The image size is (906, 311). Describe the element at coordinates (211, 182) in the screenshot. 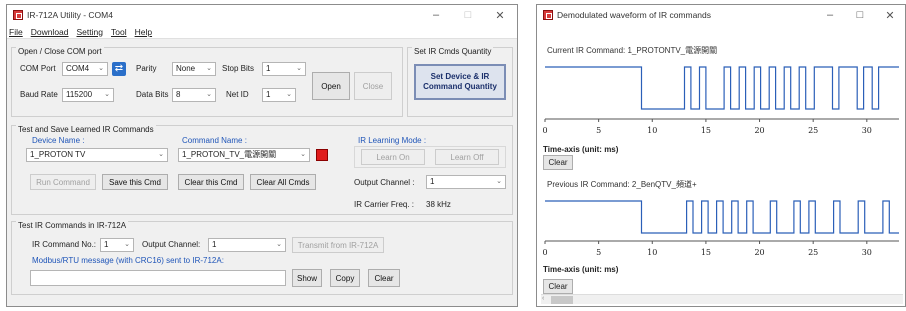

I see `clear-cmd-button: Clear this Cmd` at that location.